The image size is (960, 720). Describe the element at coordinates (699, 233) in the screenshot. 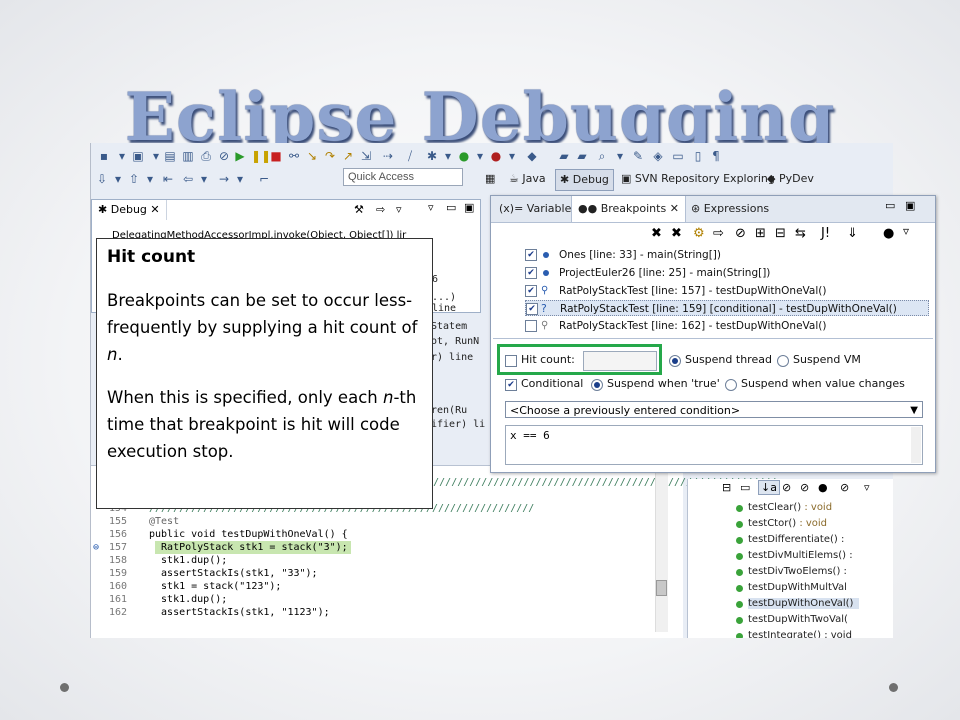

I see `show-supported-icon: ⚙` at that location.